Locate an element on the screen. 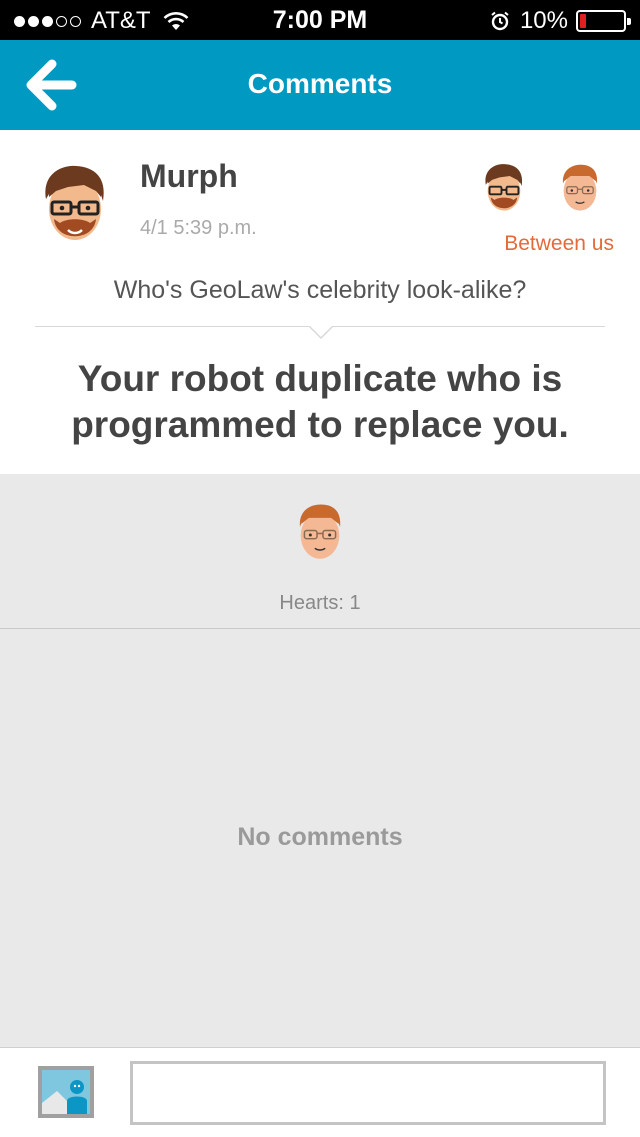 This screenshot has width=640, height=1137. page-title: Comments is located at coordinates (320, 83).